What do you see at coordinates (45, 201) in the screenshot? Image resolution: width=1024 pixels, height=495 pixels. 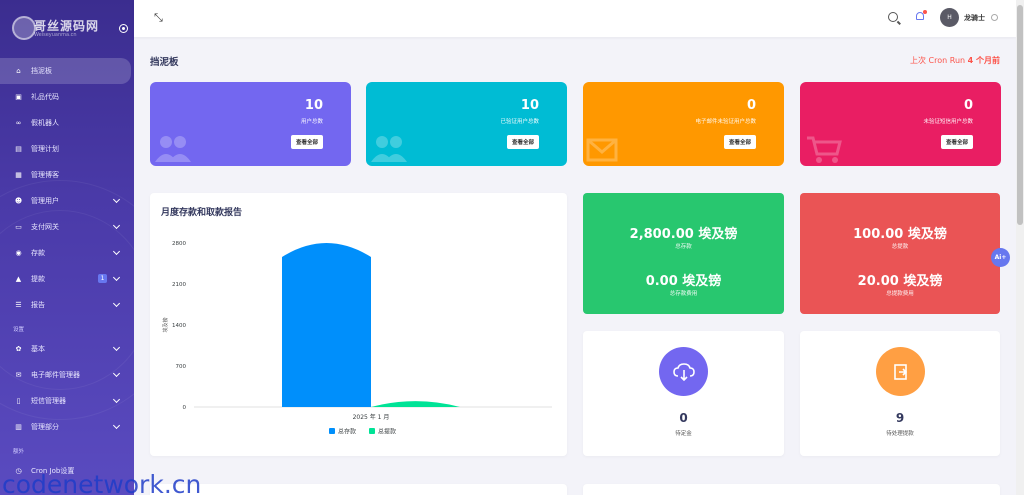 I see `sidebar-item-label: 管理用户` at bounding box center [45, 201].